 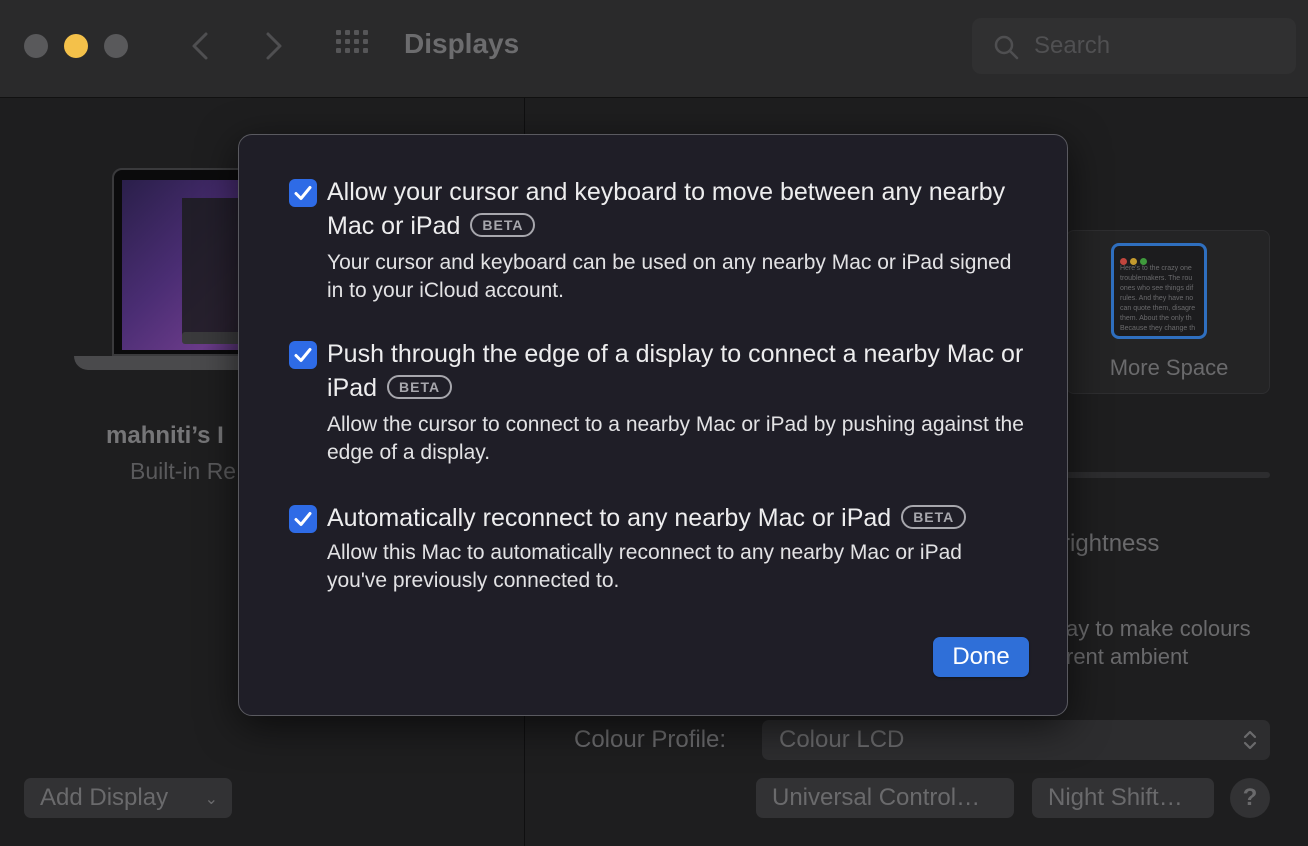 I want to click on display-name: mahniti’s I, so click(x=165, y=435).